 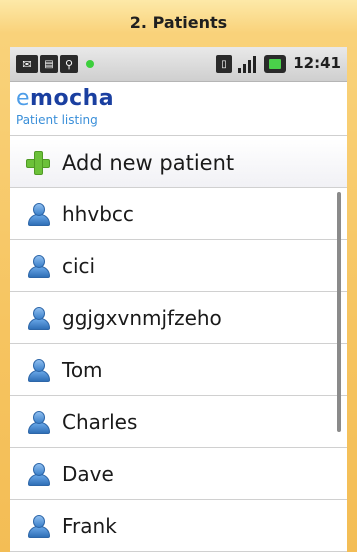 I want to click on window-title: 2. Patients, so click(x=178, y=22).